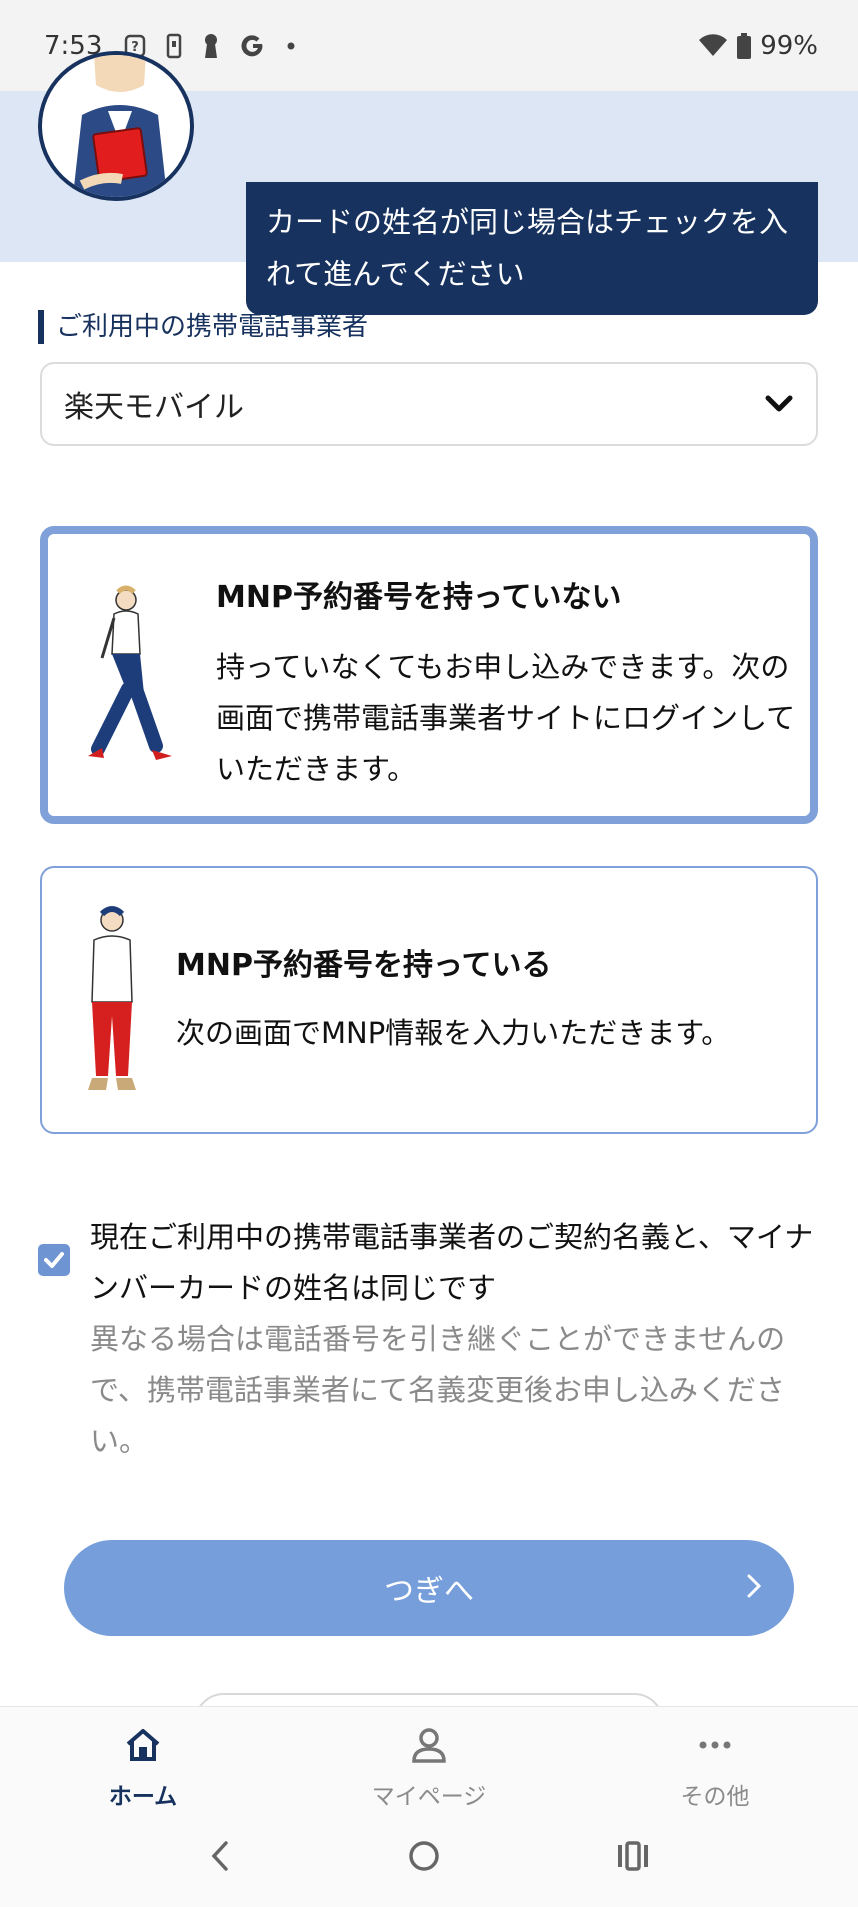  What do you see at coordinates (143, 1748) in the screenshot?
I see `home-icon` at bounding box center [143, 1748].